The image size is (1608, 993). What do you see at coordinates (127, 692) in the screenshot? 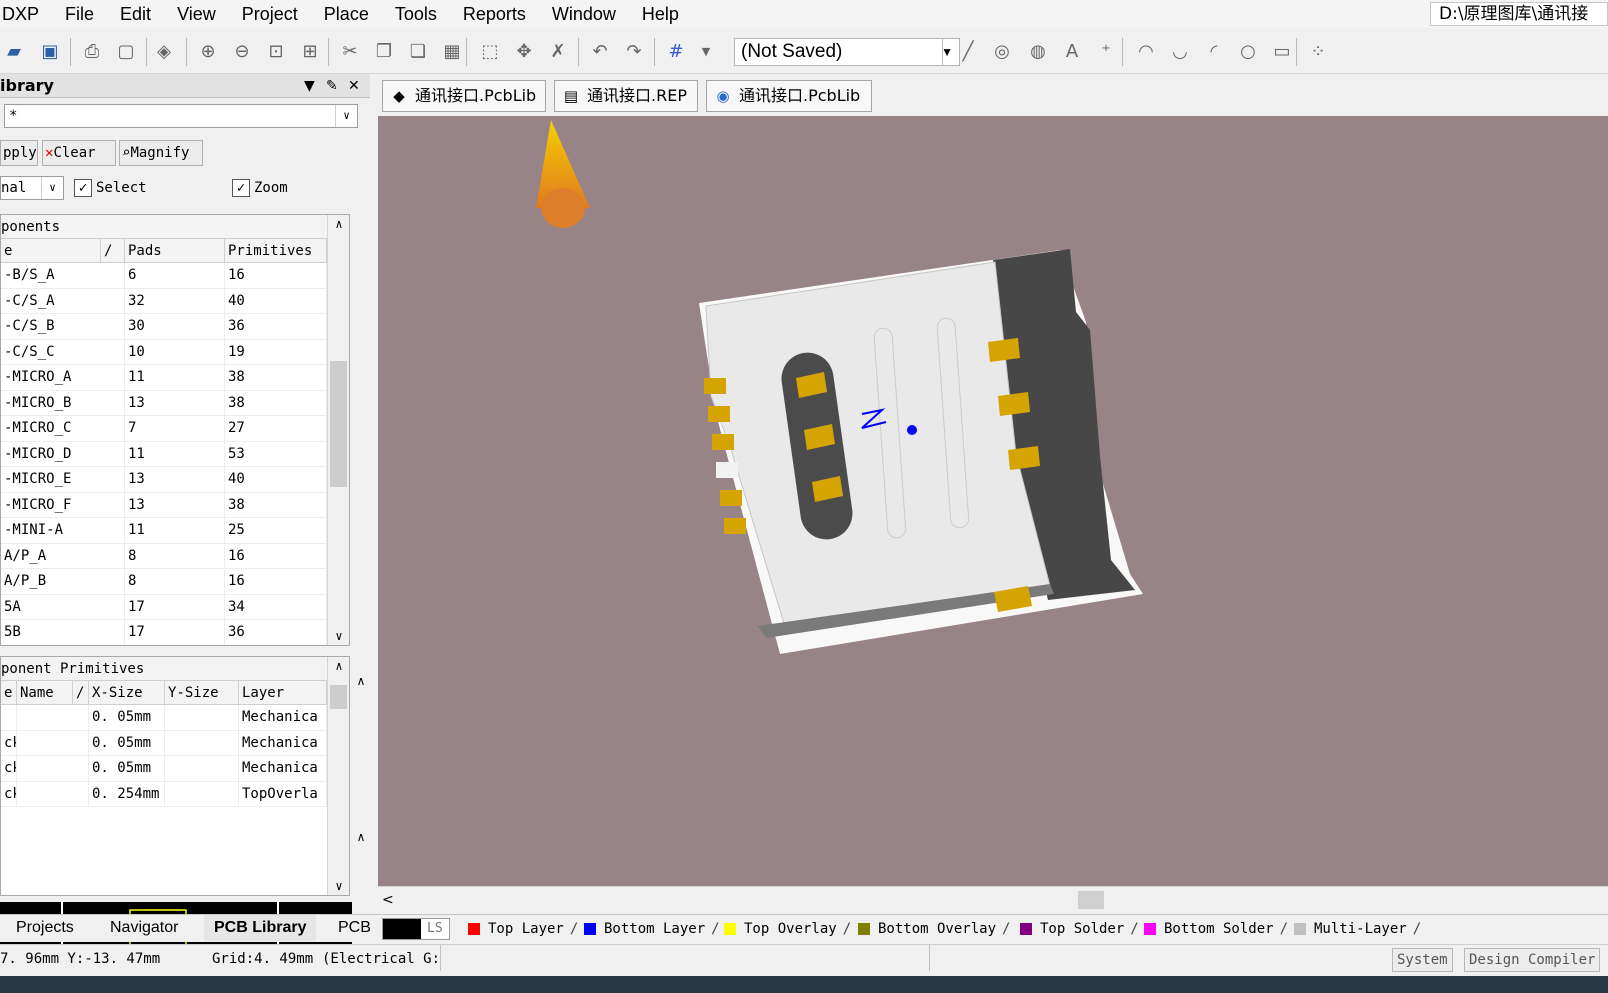
I see `column-header-x-size: X-Size` at bounding box center [127, 692].